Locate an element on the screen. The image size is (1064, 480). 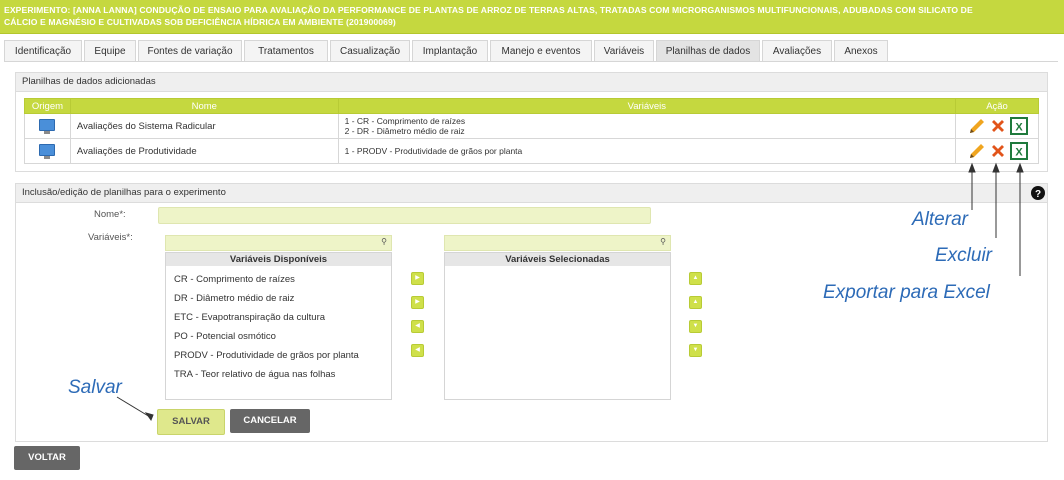
annotation-excluir: Excluir is located at coordinates (964, 255).